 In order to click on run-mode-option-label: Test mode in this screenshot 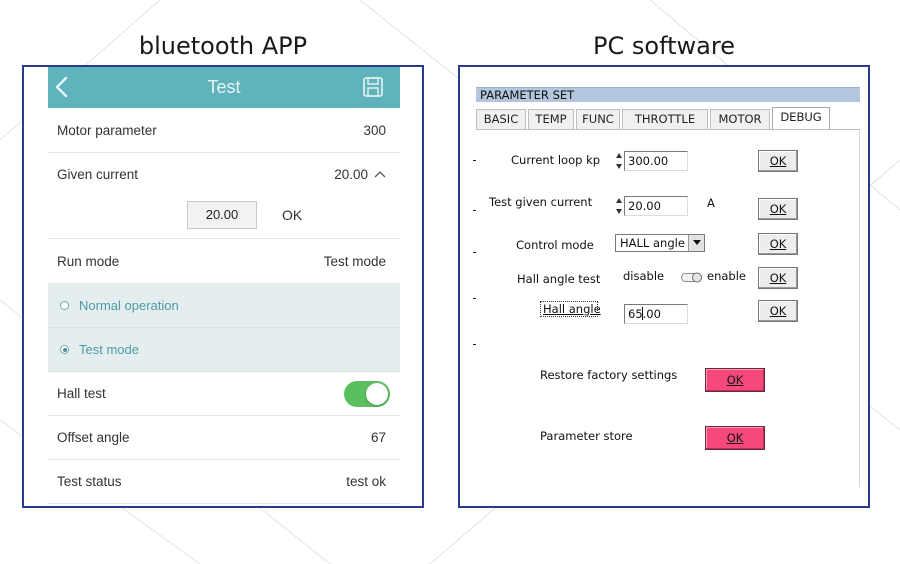, I will do `click(109, 349)`.